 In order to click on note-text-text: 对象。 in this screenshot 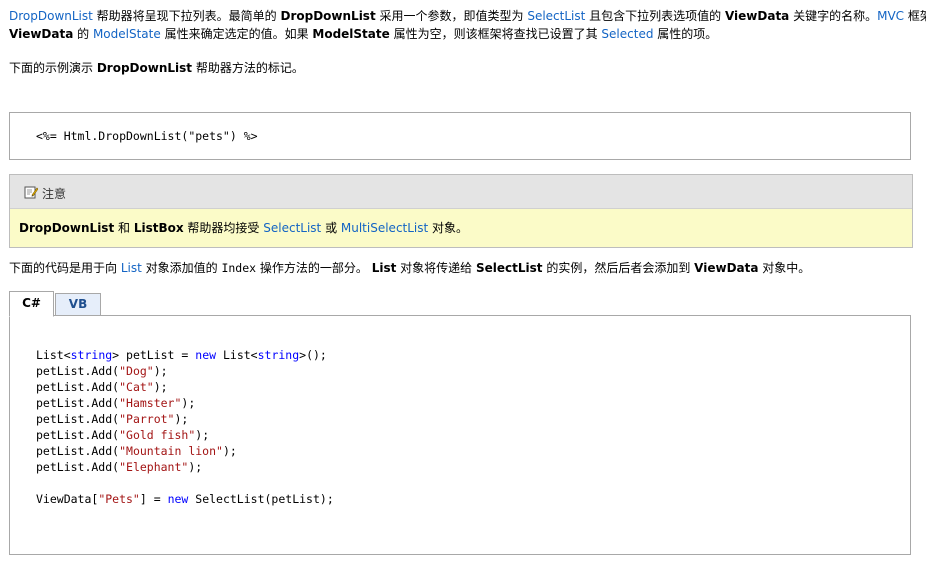, I will do `click(448, 228)`.